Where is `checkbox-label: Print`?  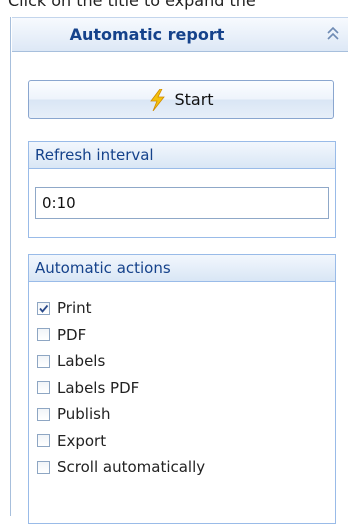 checkbox-label: Print is located at coordinates (74, 308).